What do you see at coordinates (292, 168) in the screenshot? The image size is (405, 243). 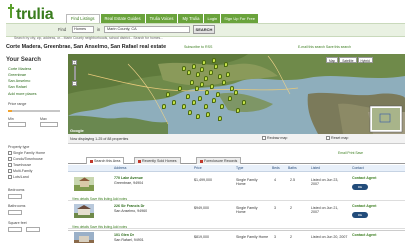 I see `column-baths: Baths` at bounding box center [292, 168].